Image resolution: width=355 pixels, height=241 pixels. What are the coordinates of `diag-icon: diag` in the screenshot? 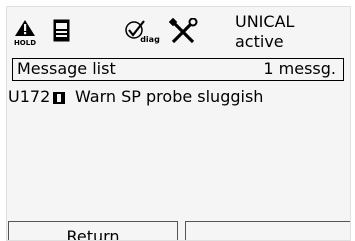 It's located at (143, 33).